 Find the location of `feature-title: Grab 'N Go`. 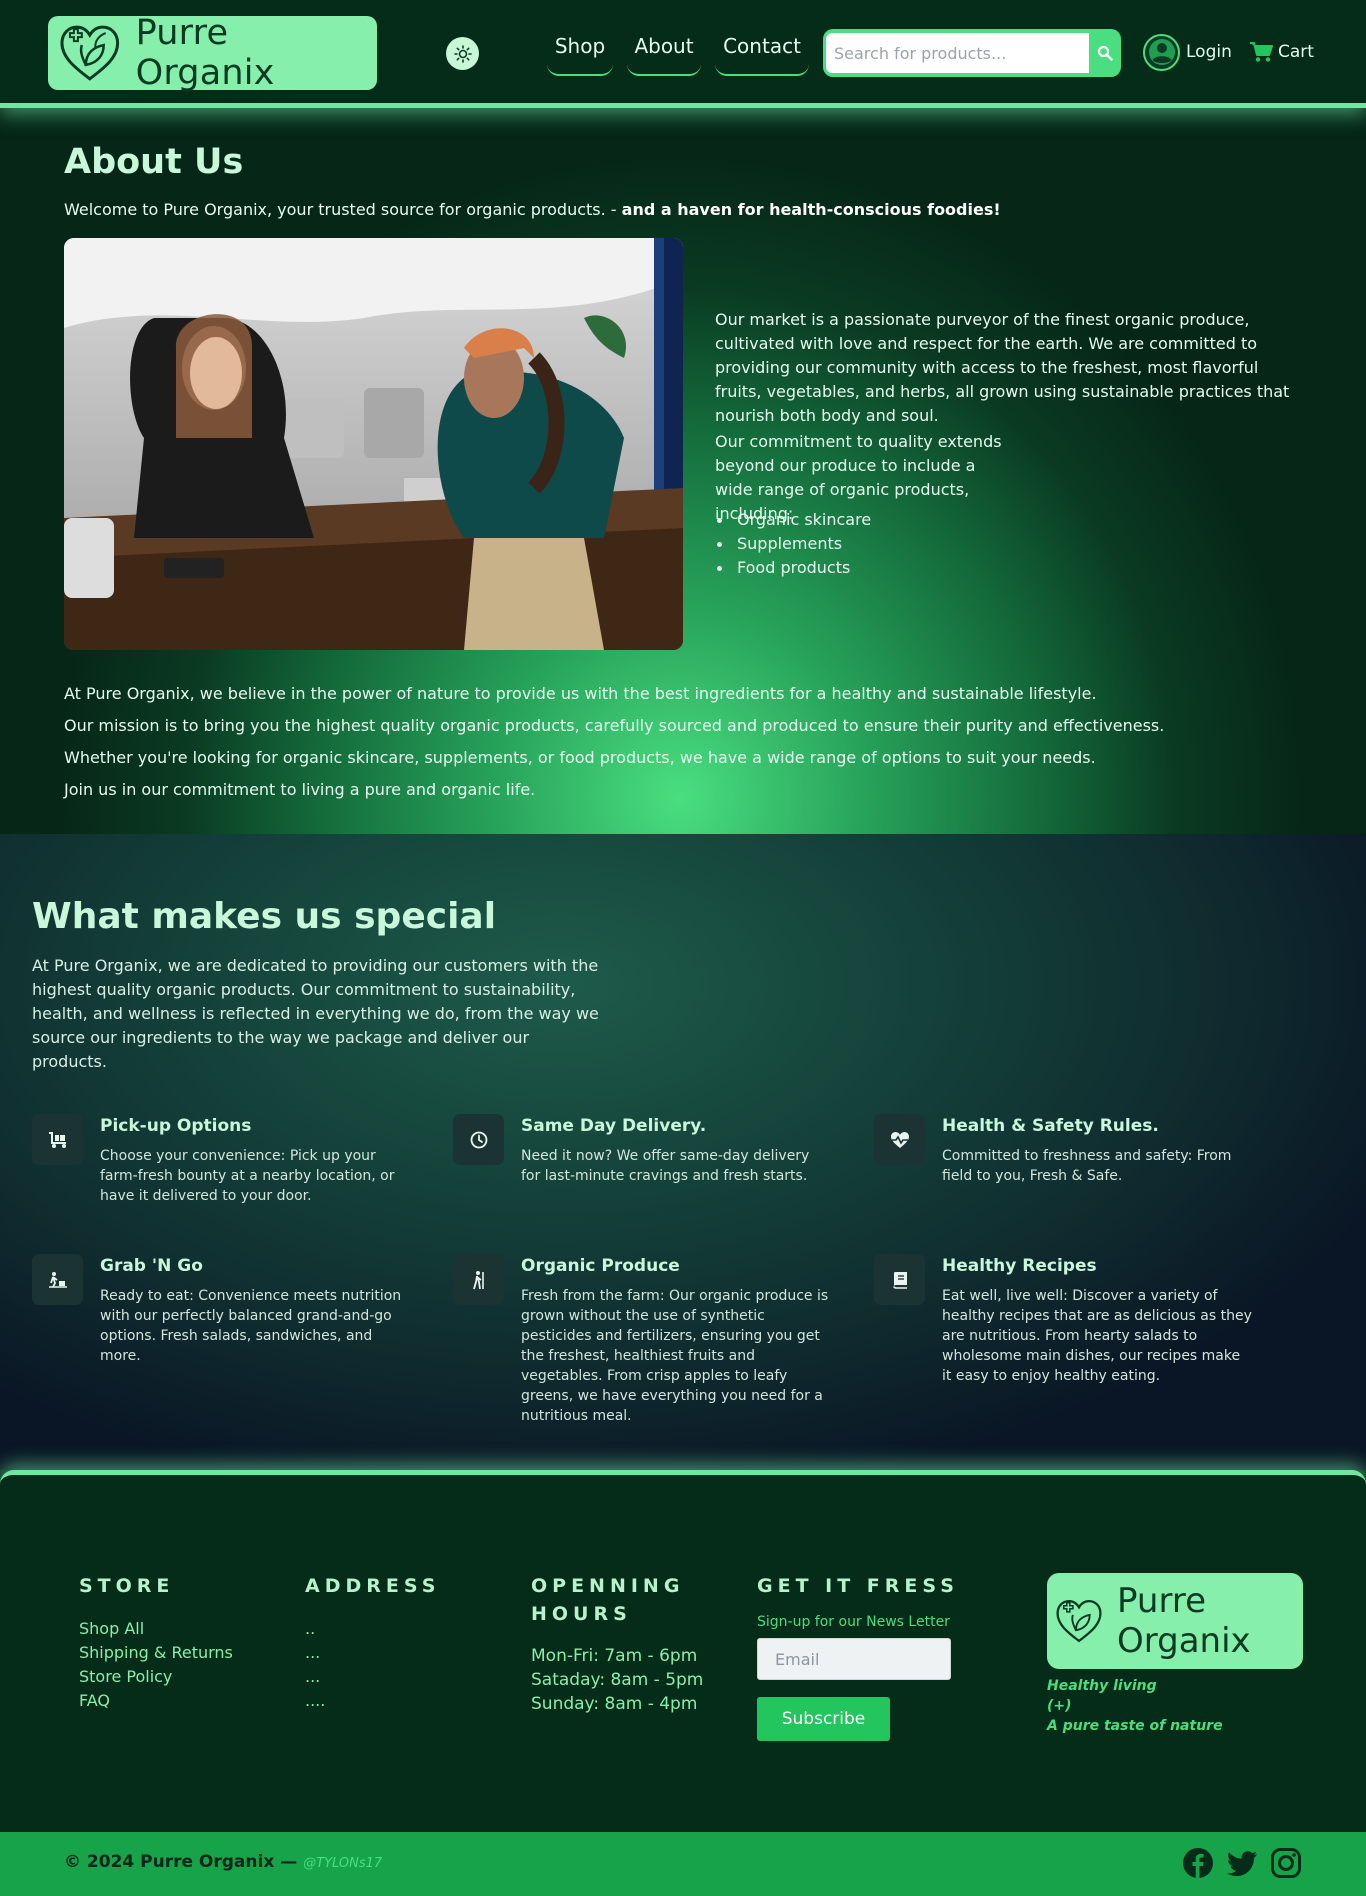

feature-title: Grab 'N Go is located at coordinates (151, 1266).